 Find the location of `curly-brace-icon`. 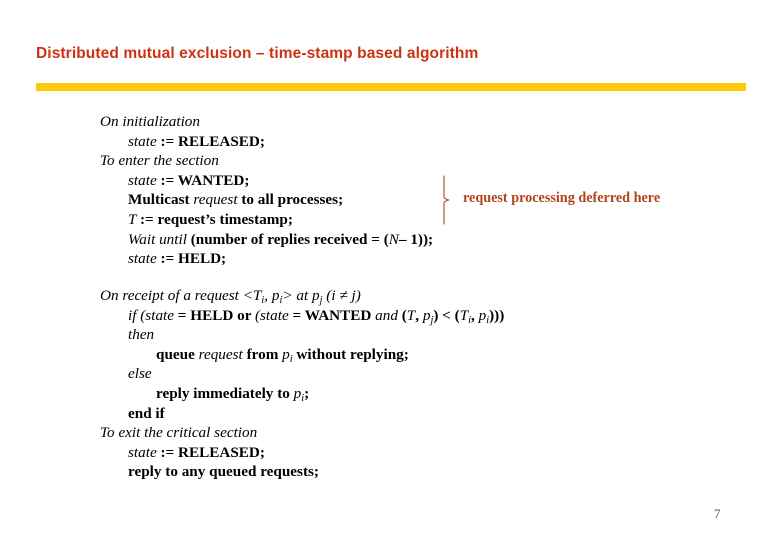

curly-brace-icon is located at coordinates (449, 200).